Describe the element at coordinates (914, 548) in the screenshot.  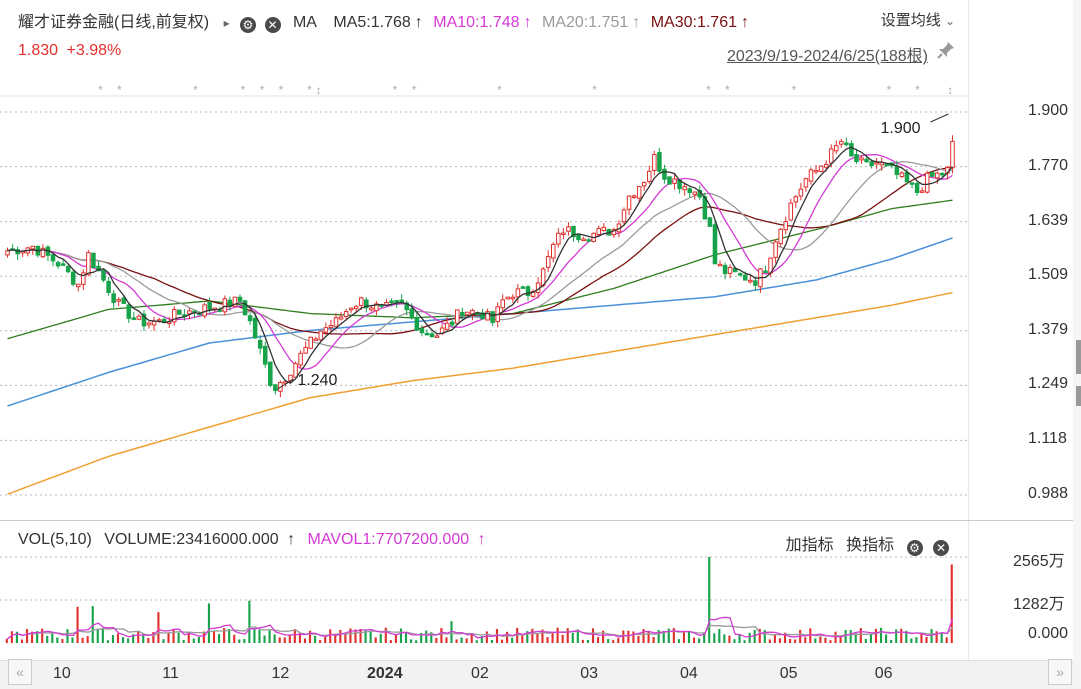
I see `gear-icon: ⚙` at that location.